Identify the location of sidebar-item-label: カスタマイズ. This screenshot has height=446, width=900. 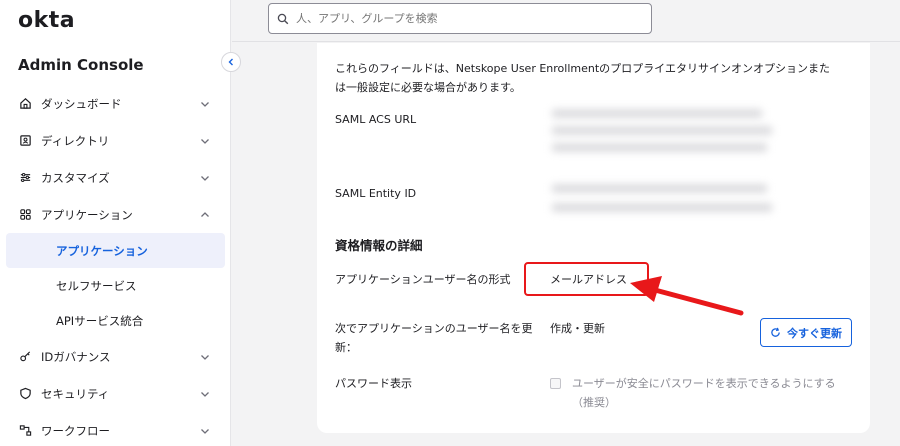
(75, 177).